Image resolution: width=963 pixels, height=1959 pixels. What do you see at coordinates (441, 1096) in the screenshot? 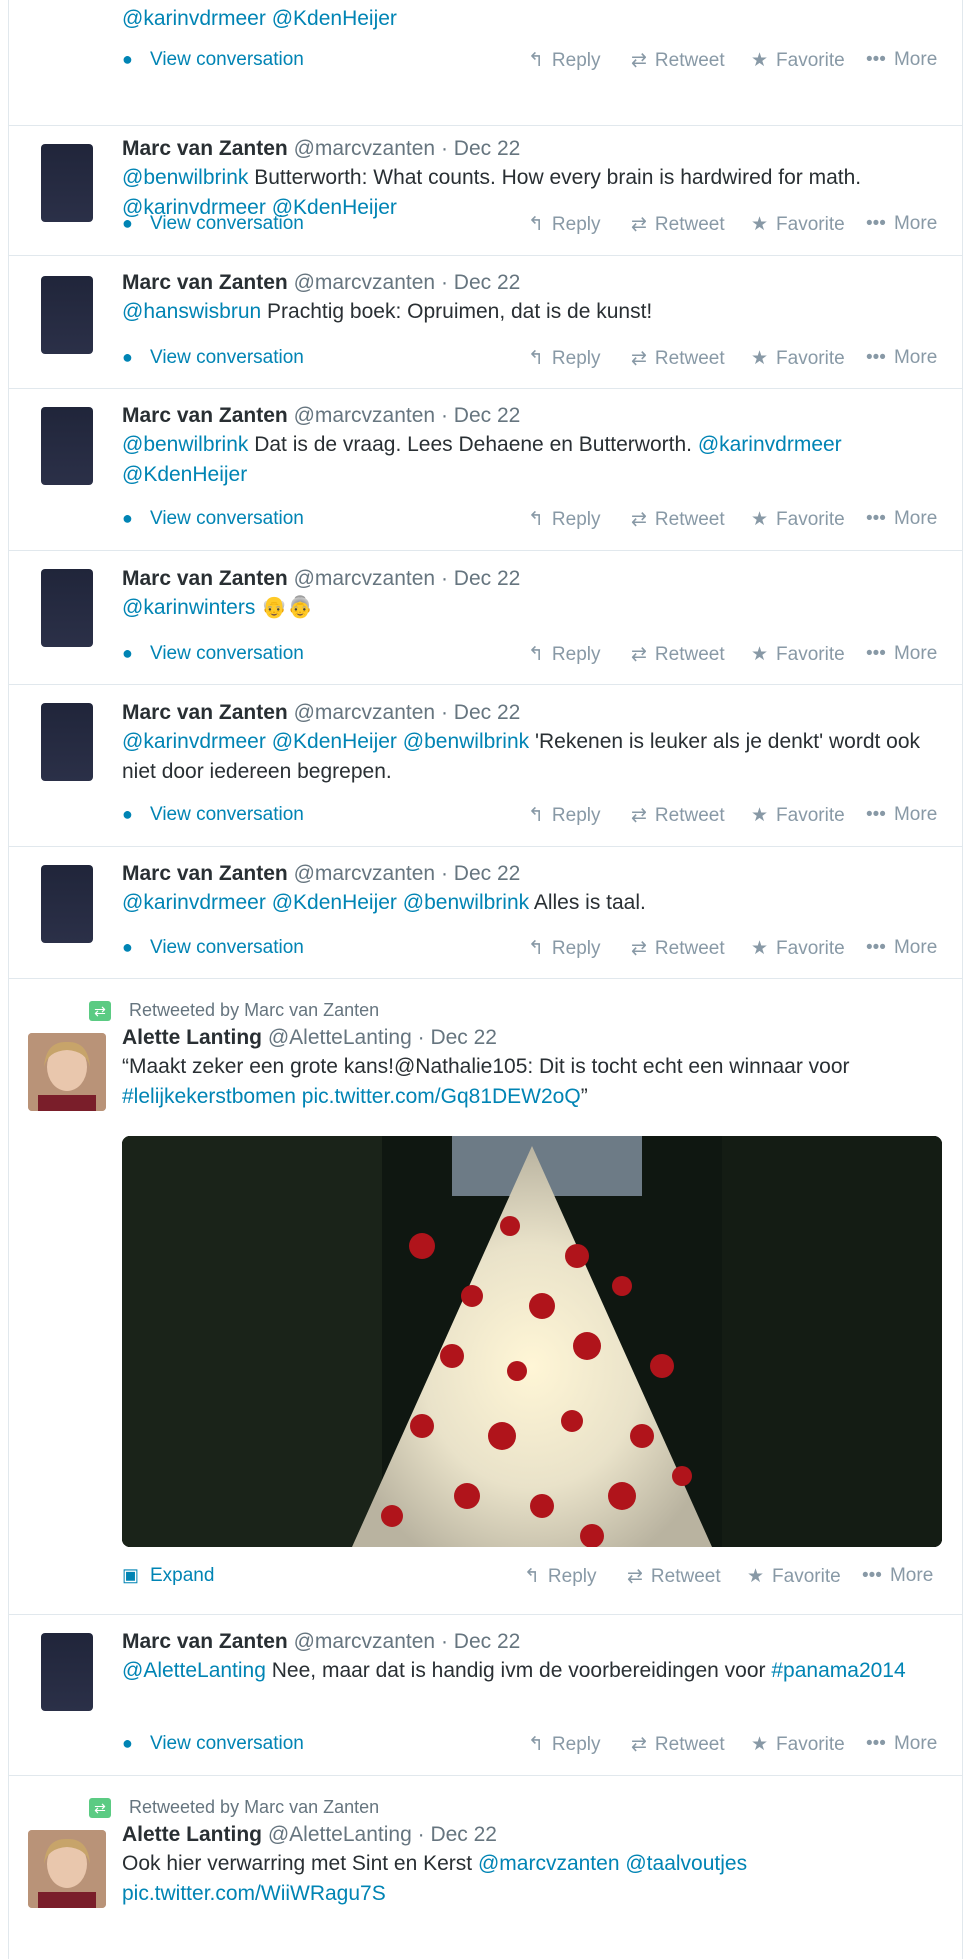
I see `media-link: pic.twitter.com/Gq81DEW2oQ` at bounding box center [441, 1096].